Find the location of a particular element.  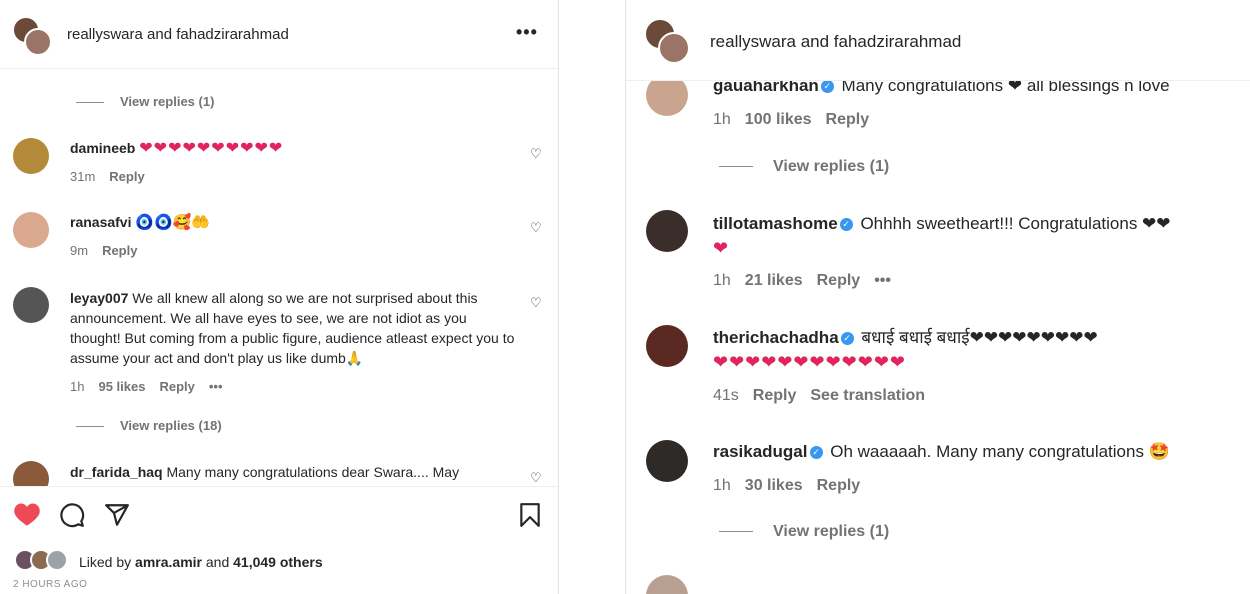

comment-likes: 95 likes is located at coordinates (121, 386).